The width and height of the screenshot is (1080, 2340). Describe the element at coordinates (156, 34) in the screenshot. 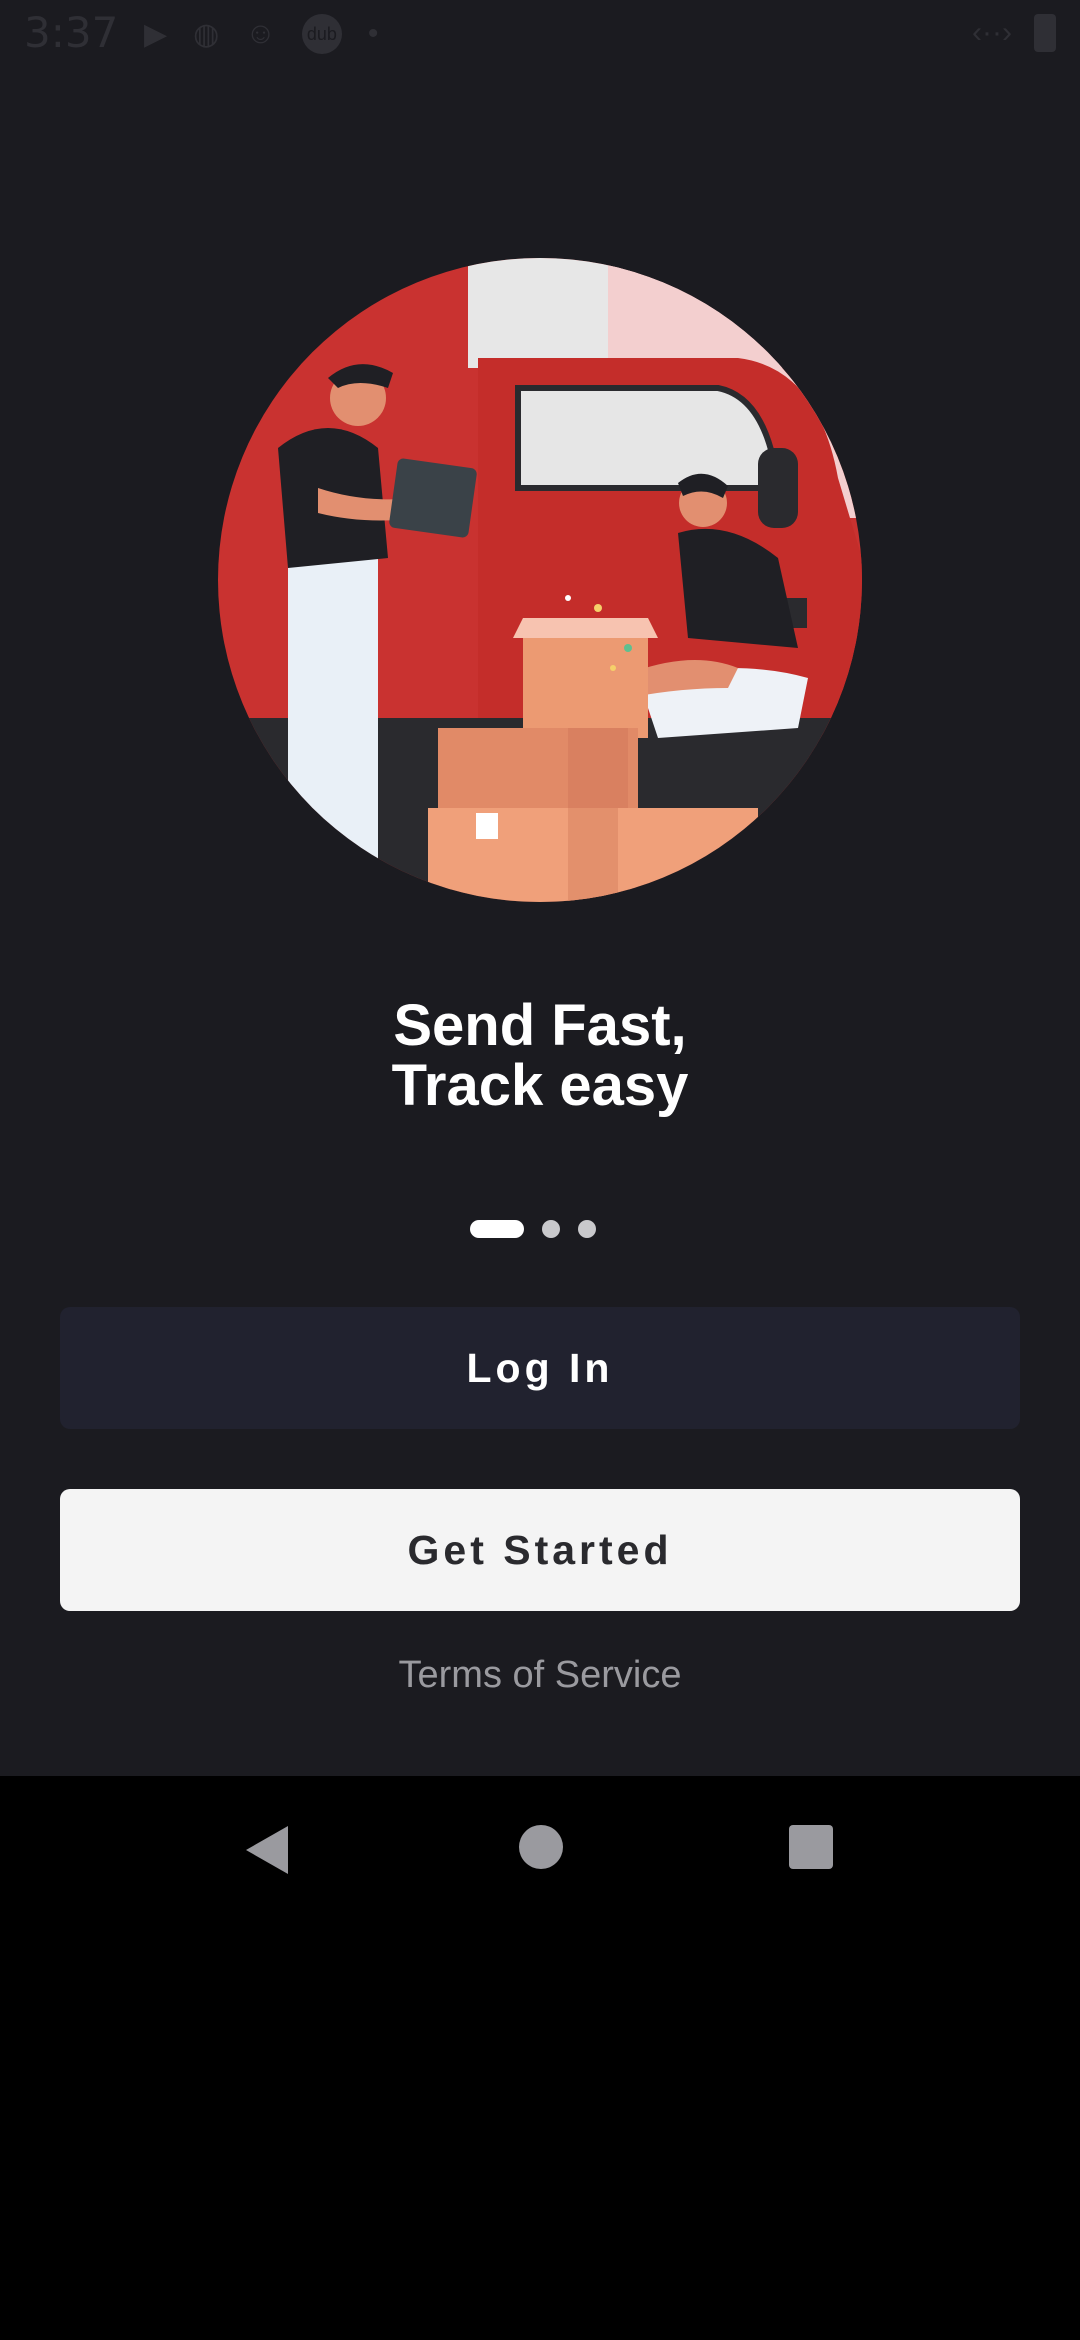

I see `play-icon: ▶` at that location.